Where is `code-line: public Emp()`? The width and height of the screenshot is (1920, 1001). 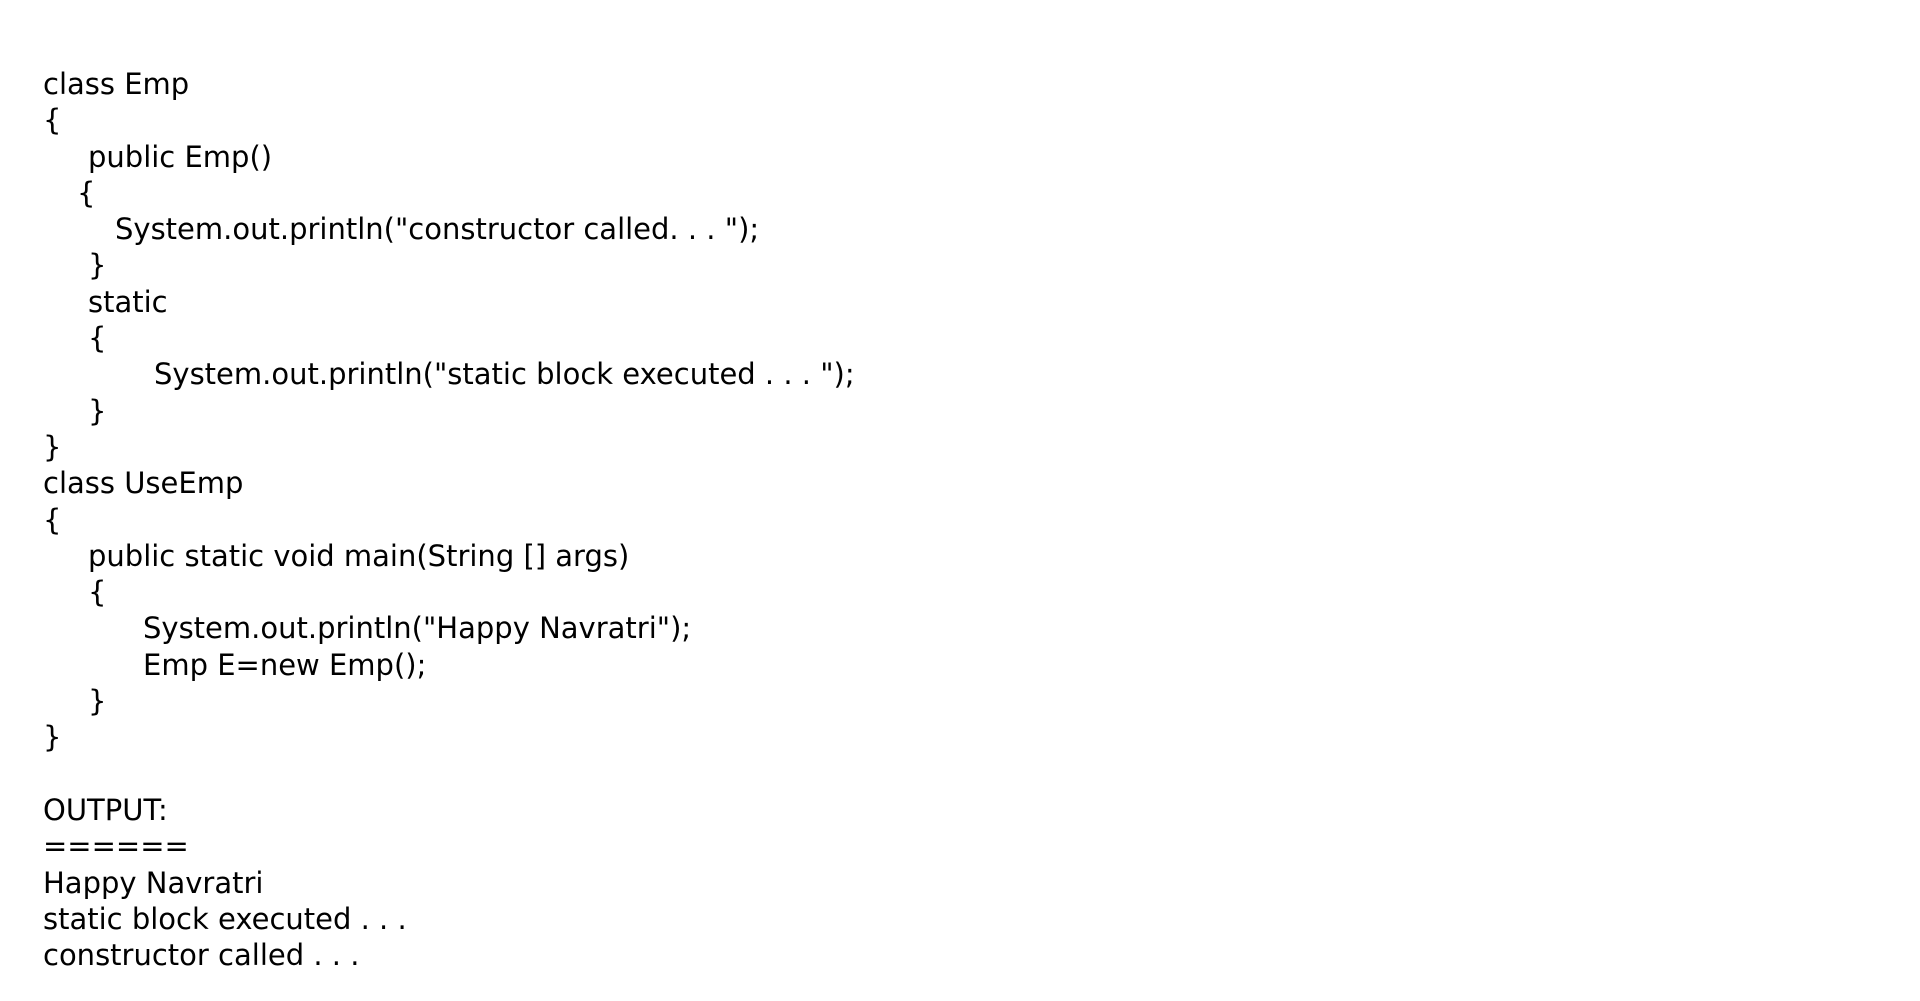 code-line: public Emp() is located at coordinates (180, 156).